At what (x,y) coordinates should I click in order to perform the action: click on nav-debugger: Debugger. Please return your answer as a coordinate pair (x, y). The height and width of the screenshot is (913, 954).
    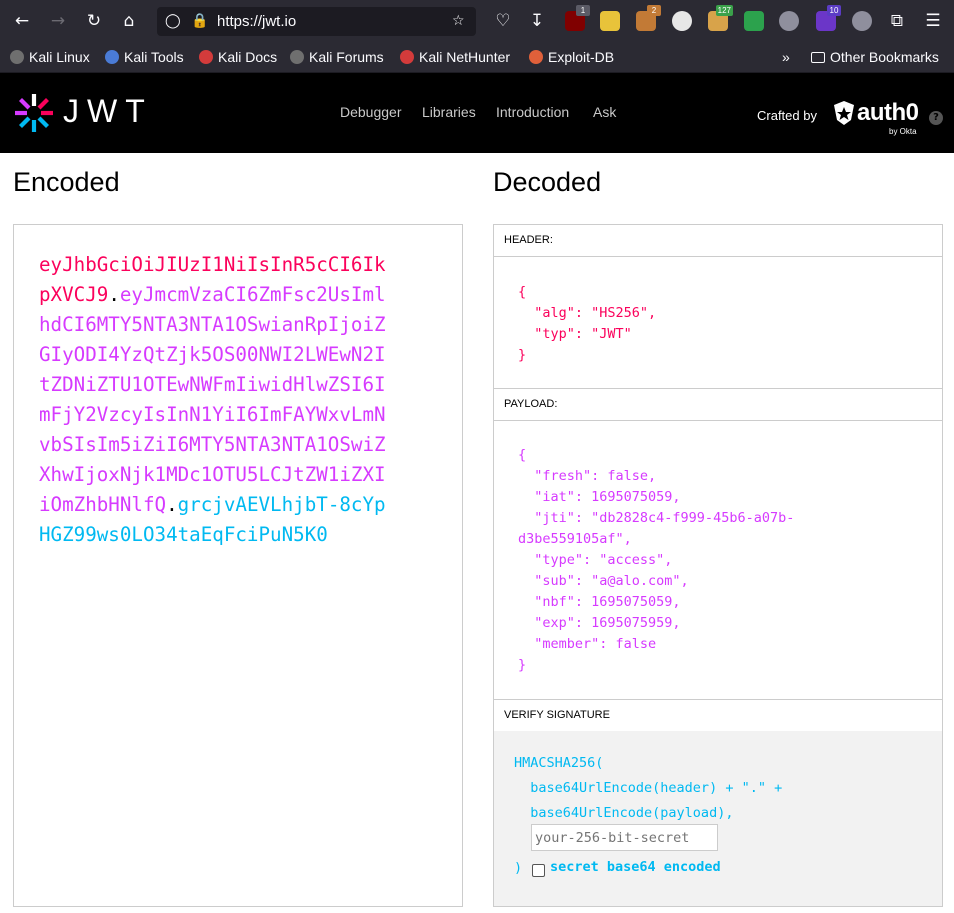
    Looking at the image, I should click on (371, 112).